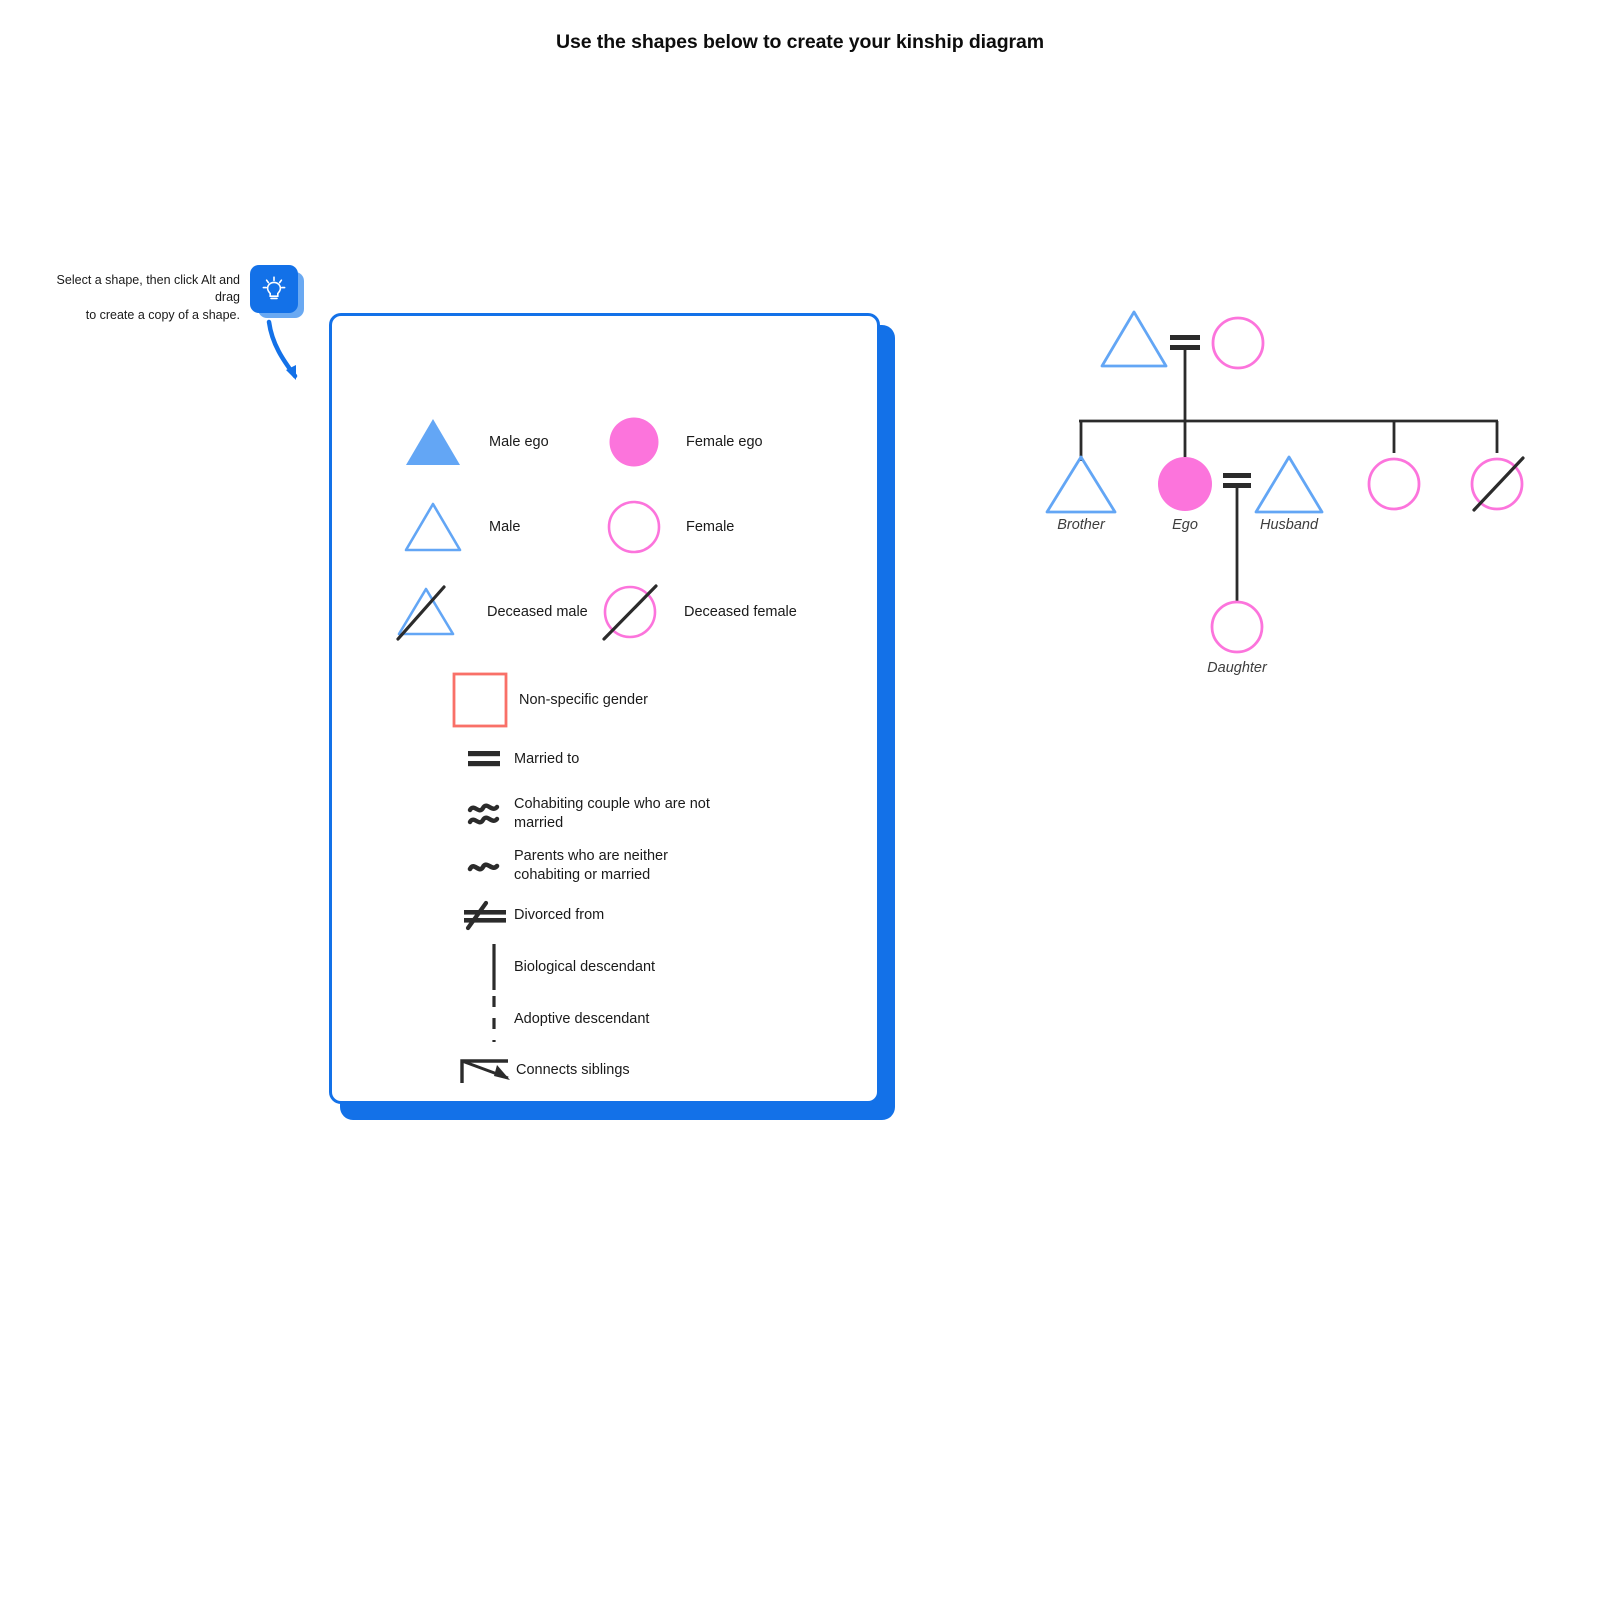  I want to click on legend-item-deceased-female: Deceased female, so click(697, 612).